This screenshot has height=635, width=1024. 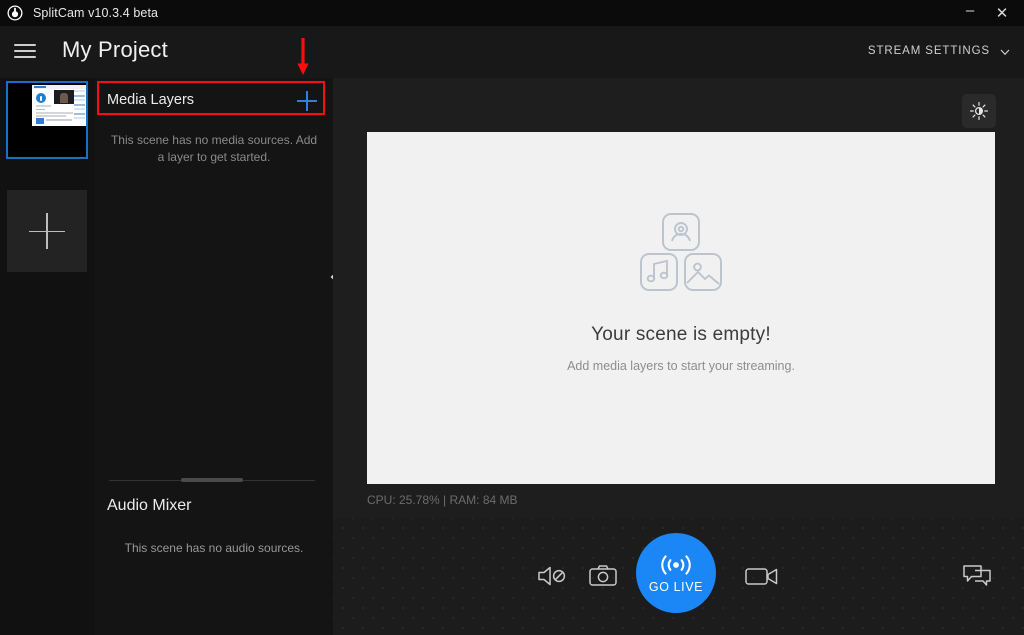 I want to click on bottom-control-bar: GO LIVE, so click(x=678, y=576).